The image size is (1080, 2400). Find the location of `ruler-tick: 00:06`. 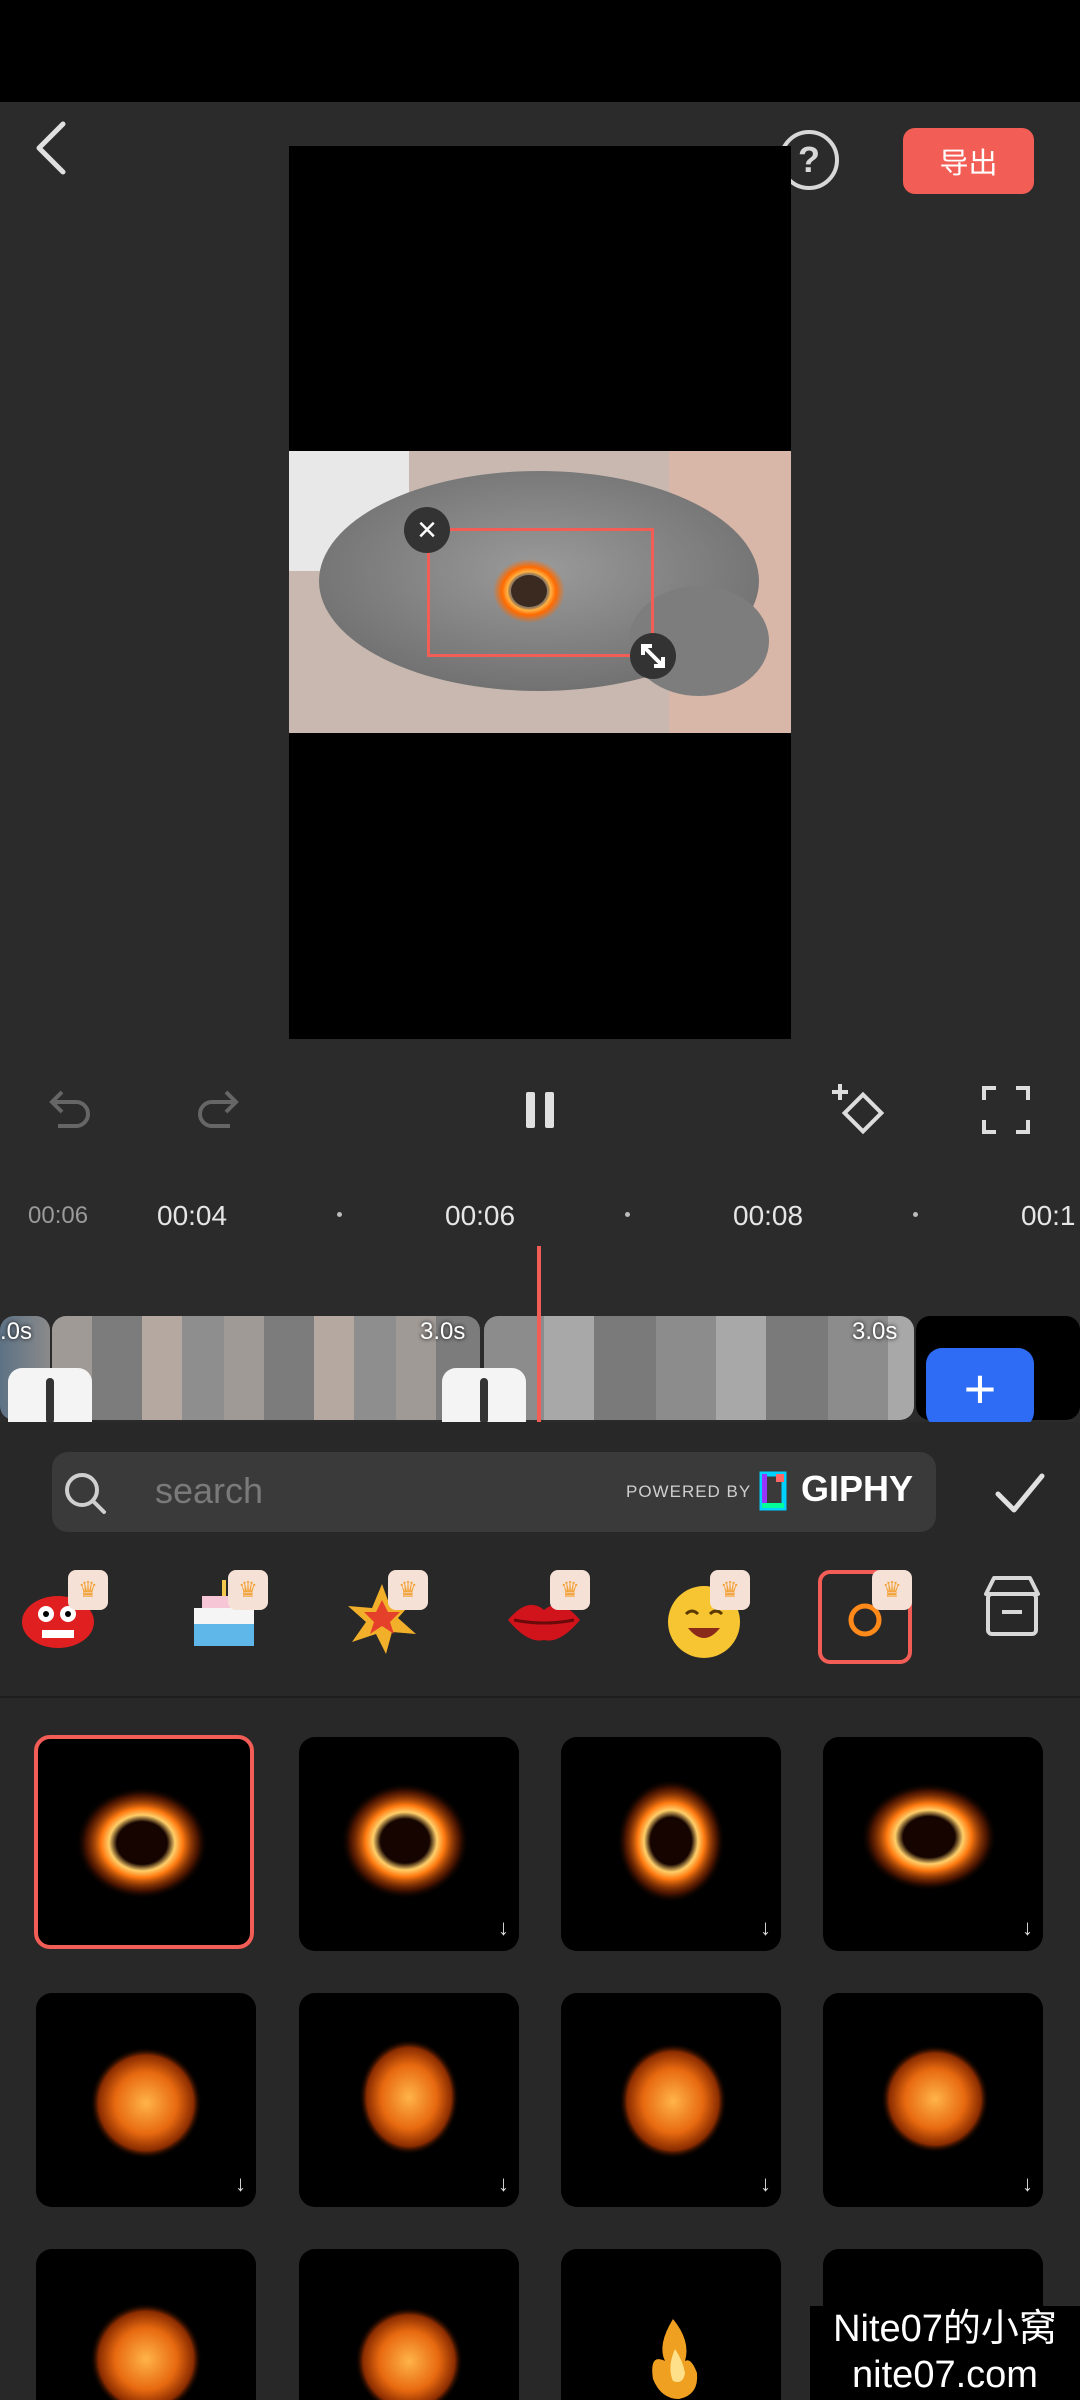

ruler-tick: 00:06 is located at coordinates (480, 1215).